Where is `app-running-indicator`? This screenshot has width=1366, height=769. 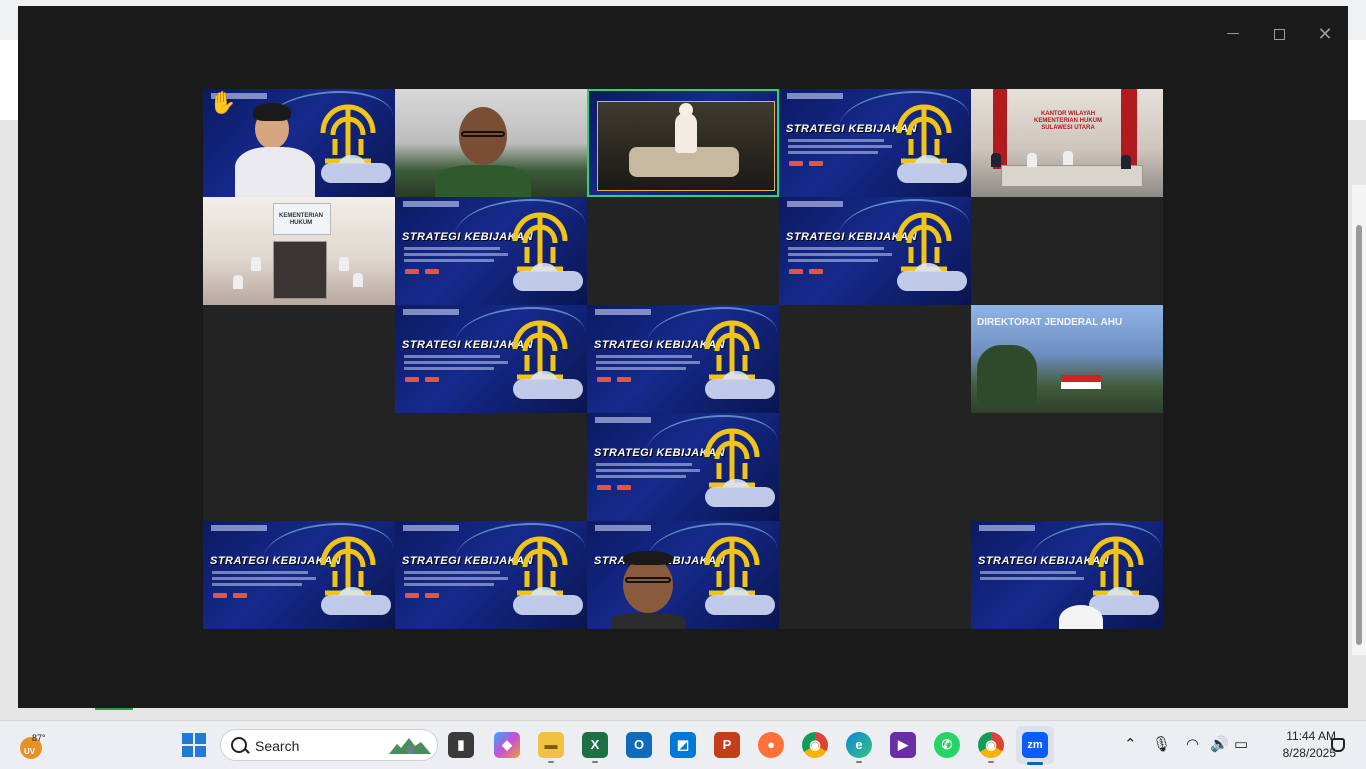
app-running-indicator is located at coordinates (551, 762).